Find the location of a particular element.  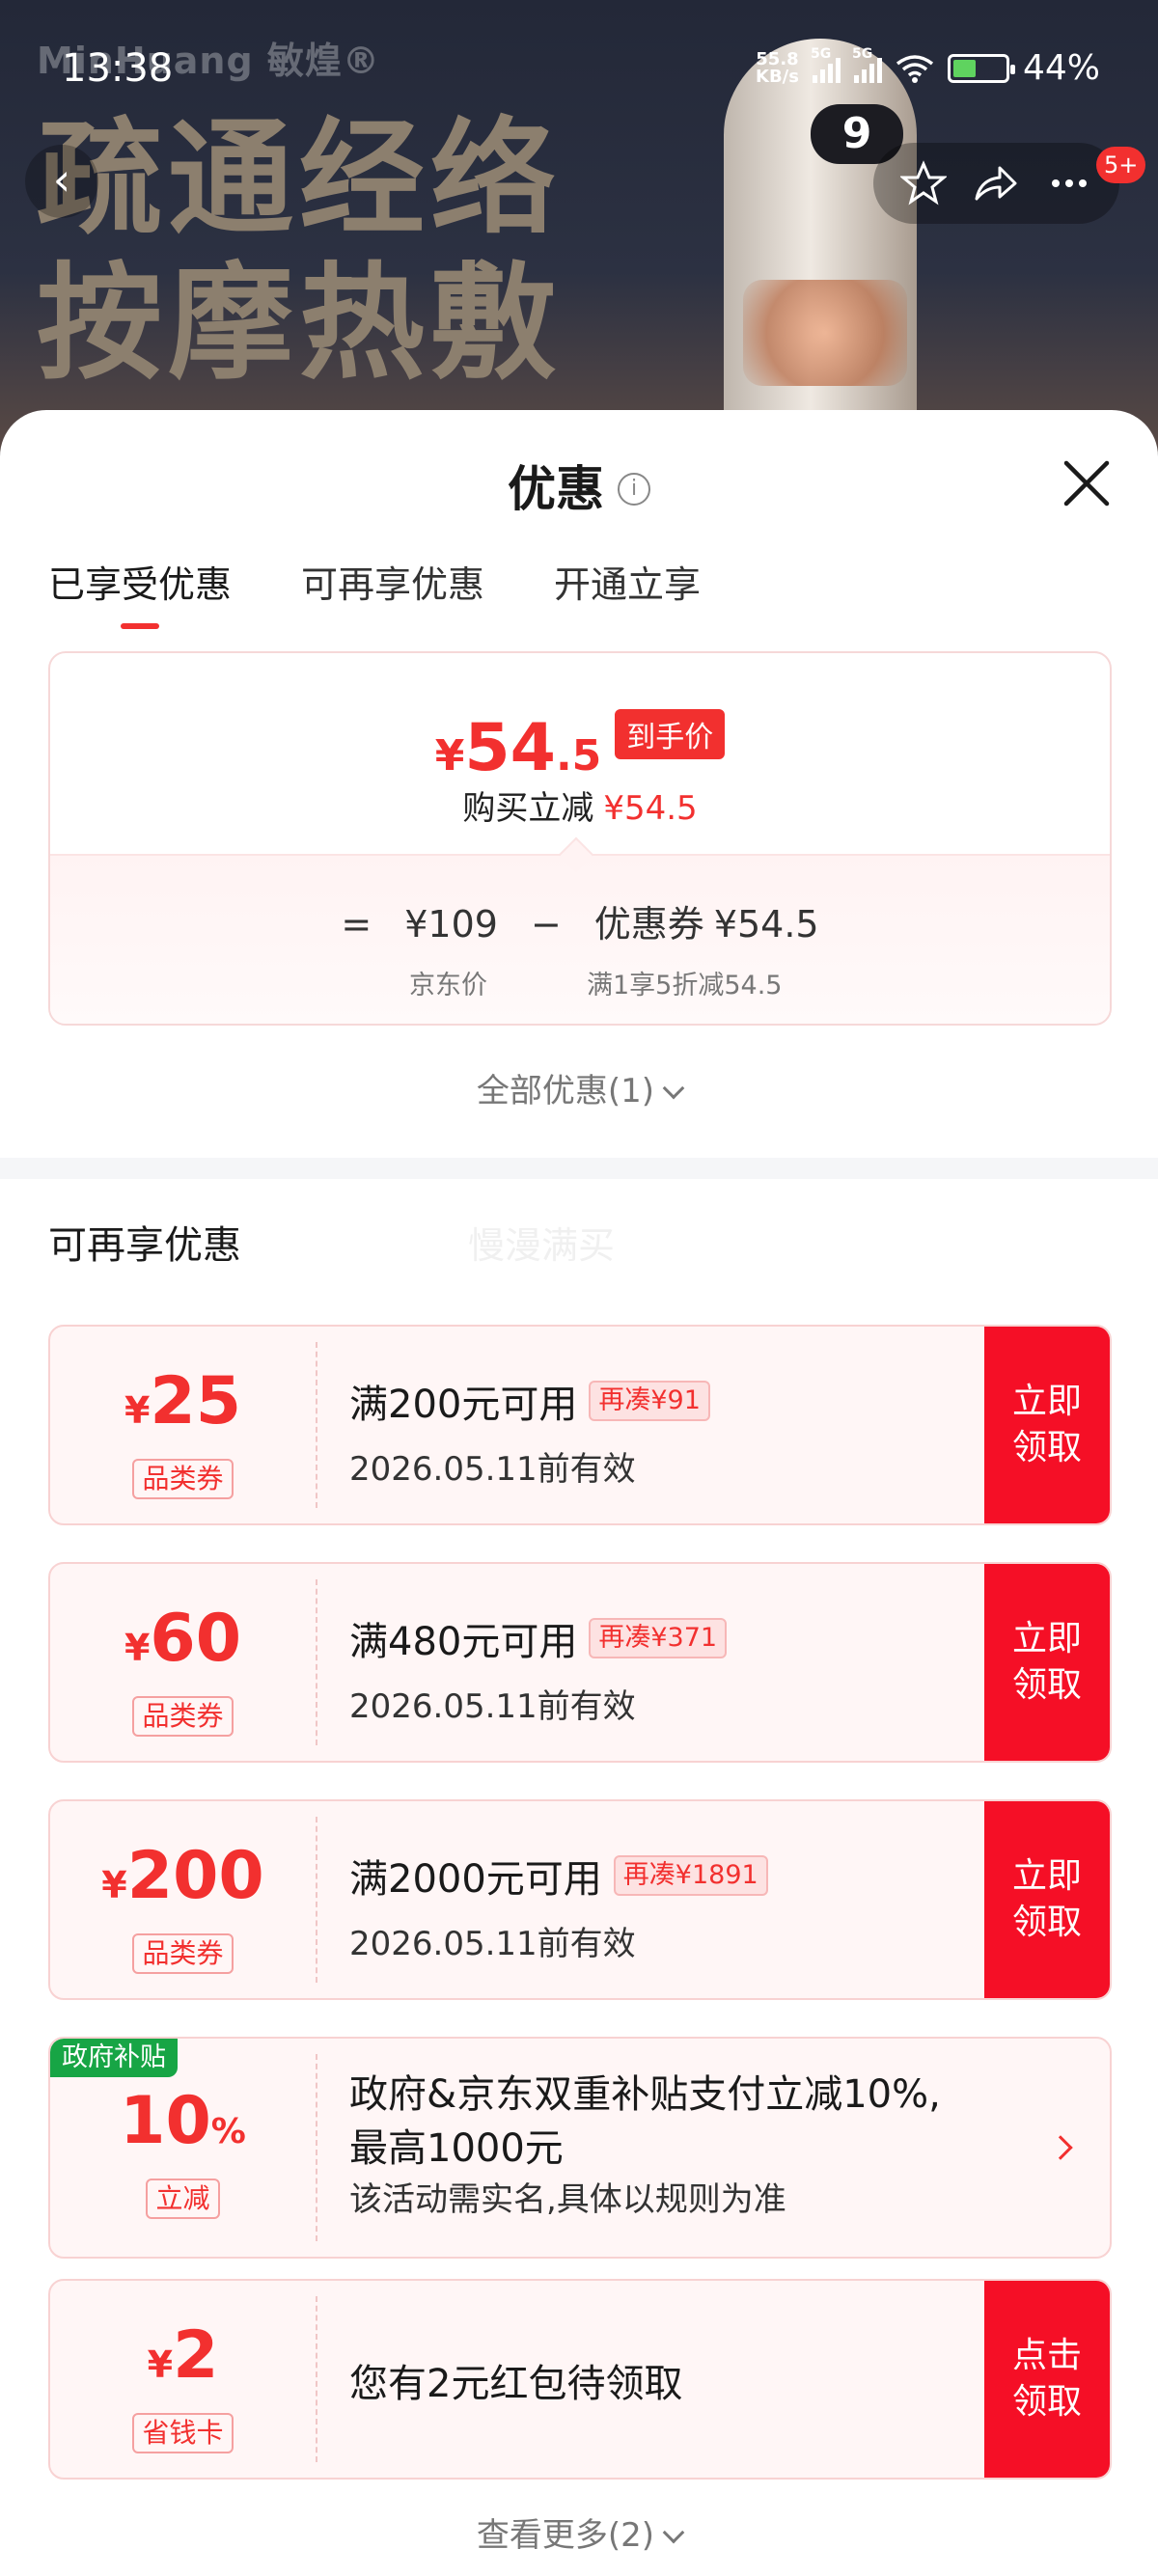

network-speed: 55.8 KB/s is located at coordinates (777, 67).